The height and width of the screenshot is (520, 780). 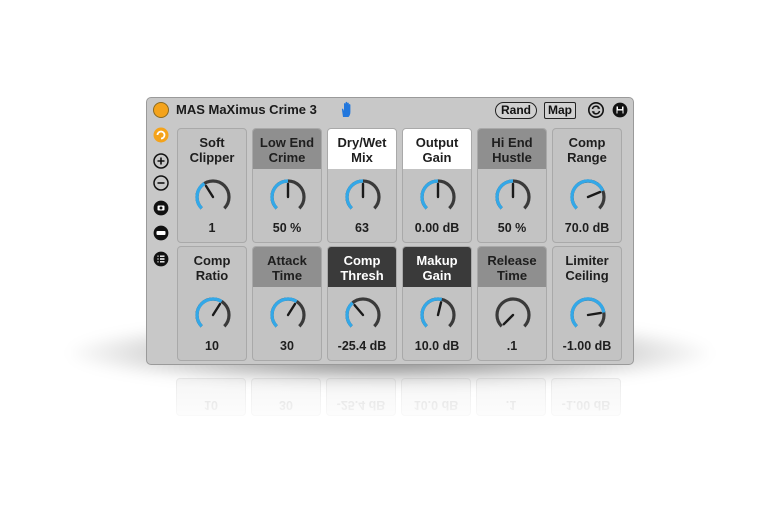 I want to click on map-mode-icon, so click(x=161, y=233).